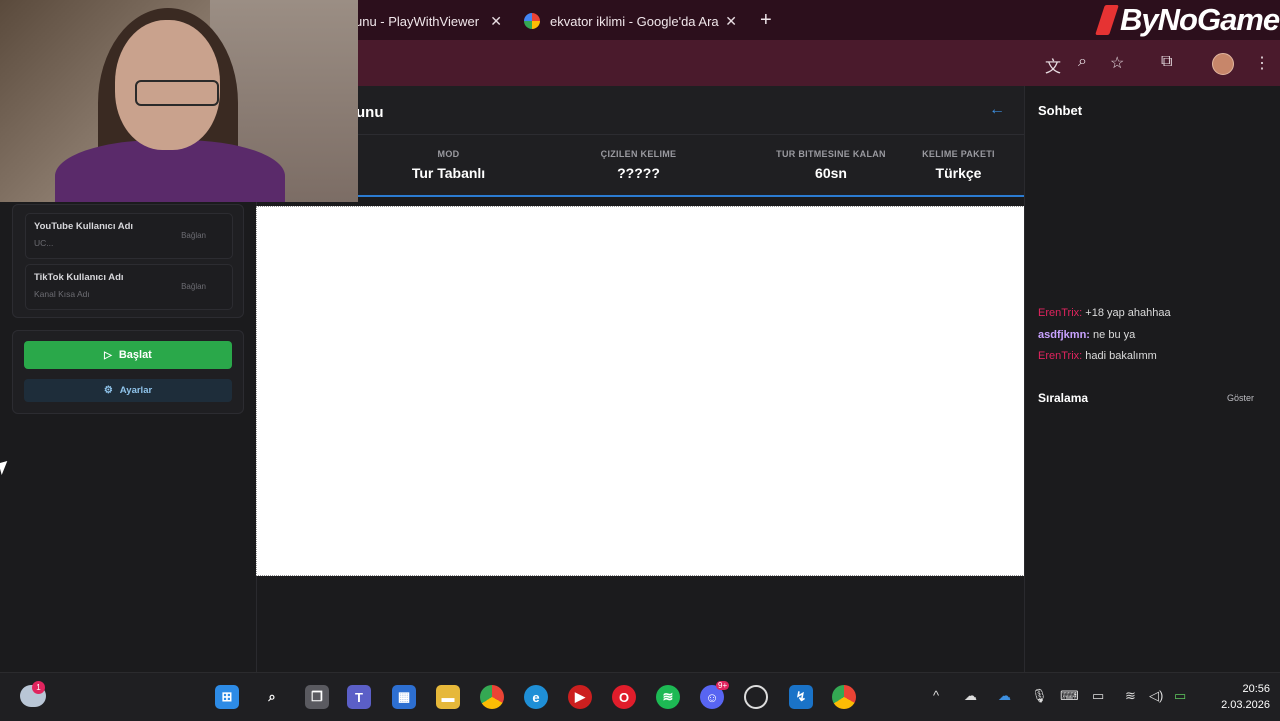 This screenshot has height=721, width=1280. What do you see at coordinates (970, 696) in the screenshot?
I see `cloud-sync-icon: ☁` at bounding box center [970, 696].